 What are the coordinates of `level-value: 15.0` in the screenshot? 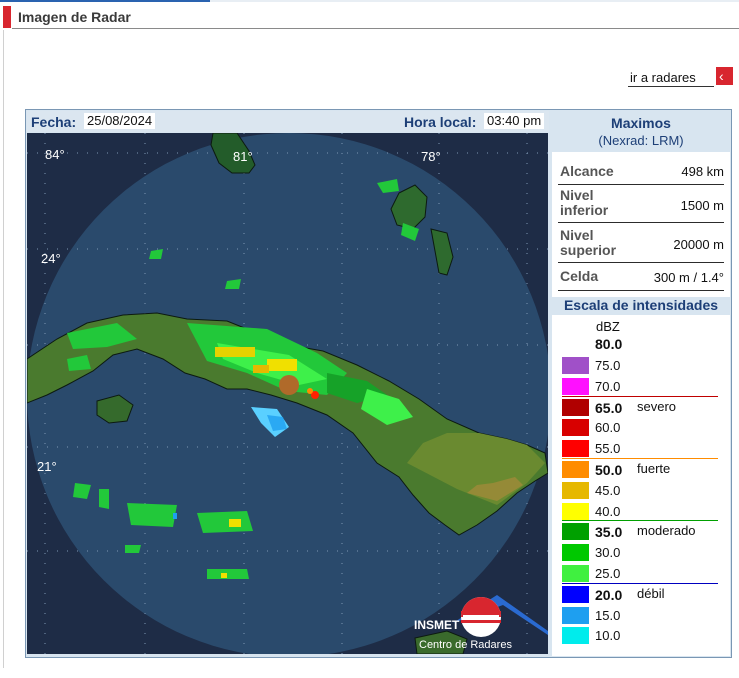 It's located at (608, 615).